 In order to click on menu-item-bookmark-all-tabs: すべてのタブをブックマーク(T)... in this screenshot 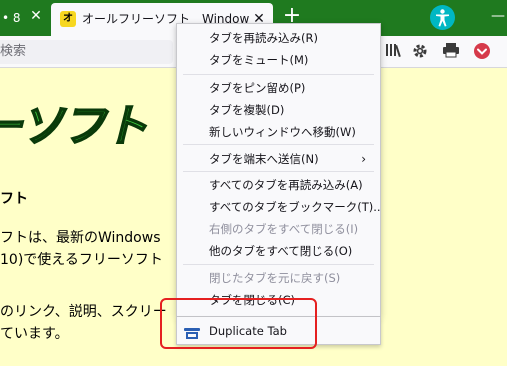, I will do `click(278, 207)`.